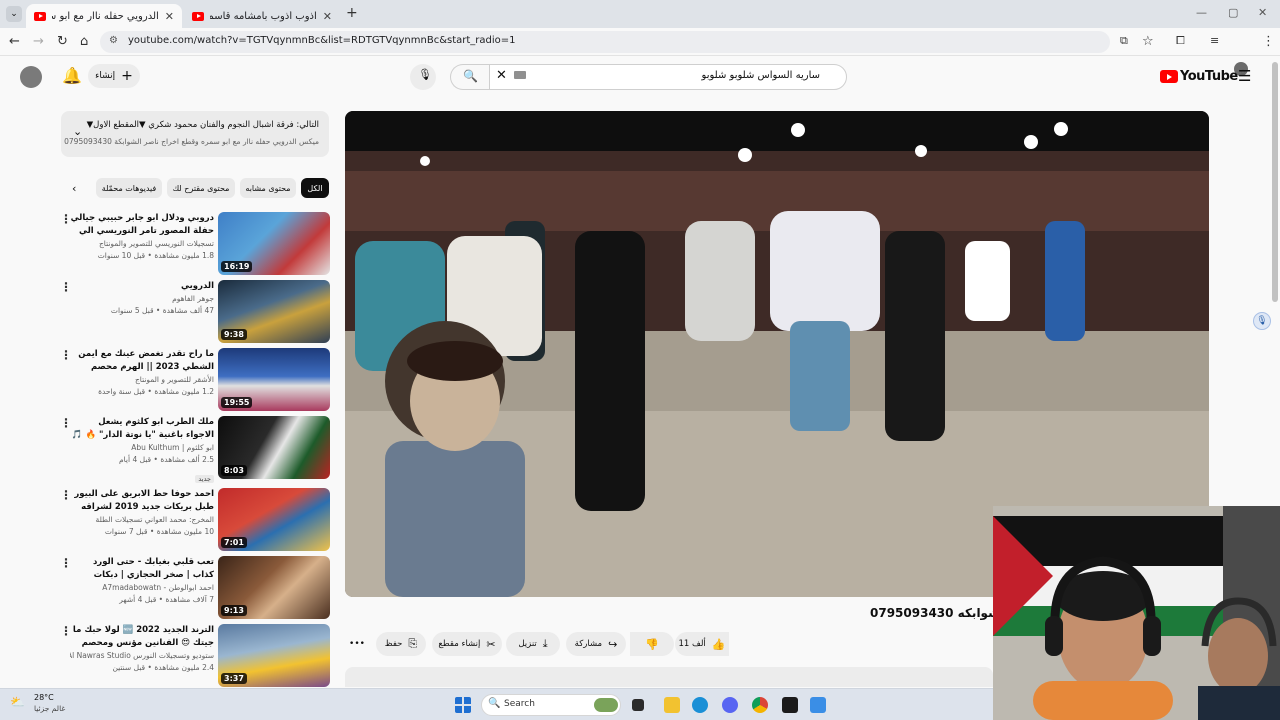 Image resolution: width=1280 pixels, height=720 pixels. What do you see at coordinates (142, 448) in the screenshot?
I see `channel-name: ابو كلثوم | Abu Kulthum` at bounding box center [142, 448].